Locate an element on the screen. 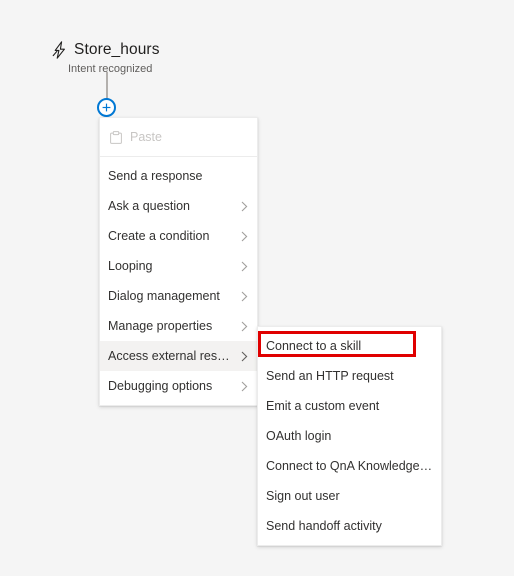 Image resolution: width=514 pixels, height=576 pixels. trigger-node: Store_hours Intent recognized is located at coordinates (162, 58).